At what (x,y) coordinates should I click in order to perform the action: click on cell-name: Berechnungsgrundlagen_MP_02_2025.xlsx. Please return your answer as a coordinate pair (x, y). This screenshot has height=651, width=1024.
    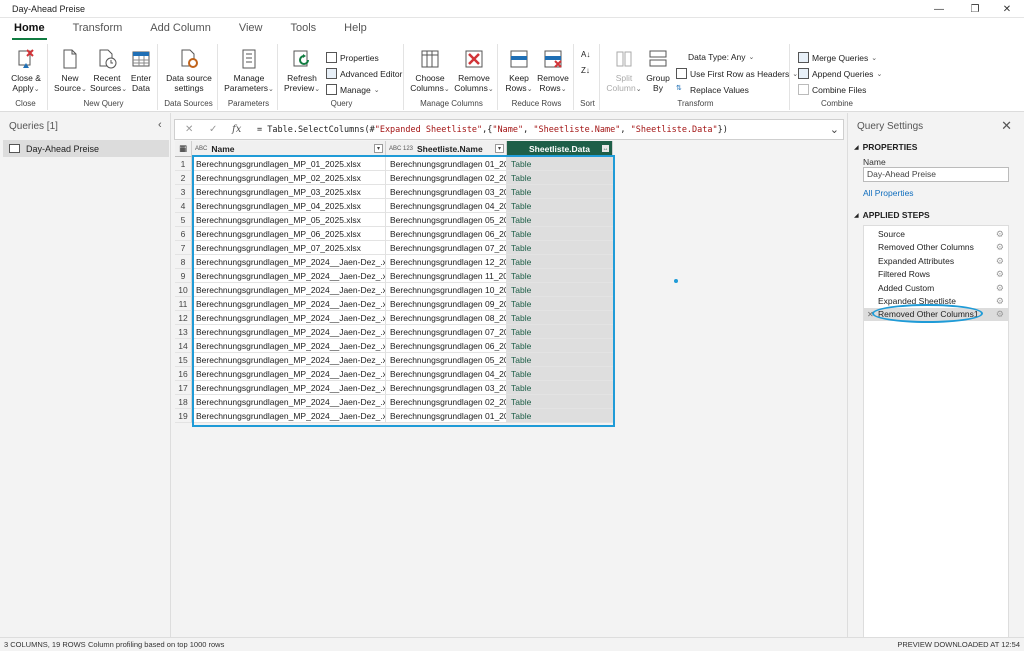
    Looking at the image, I should click on (289, 178).